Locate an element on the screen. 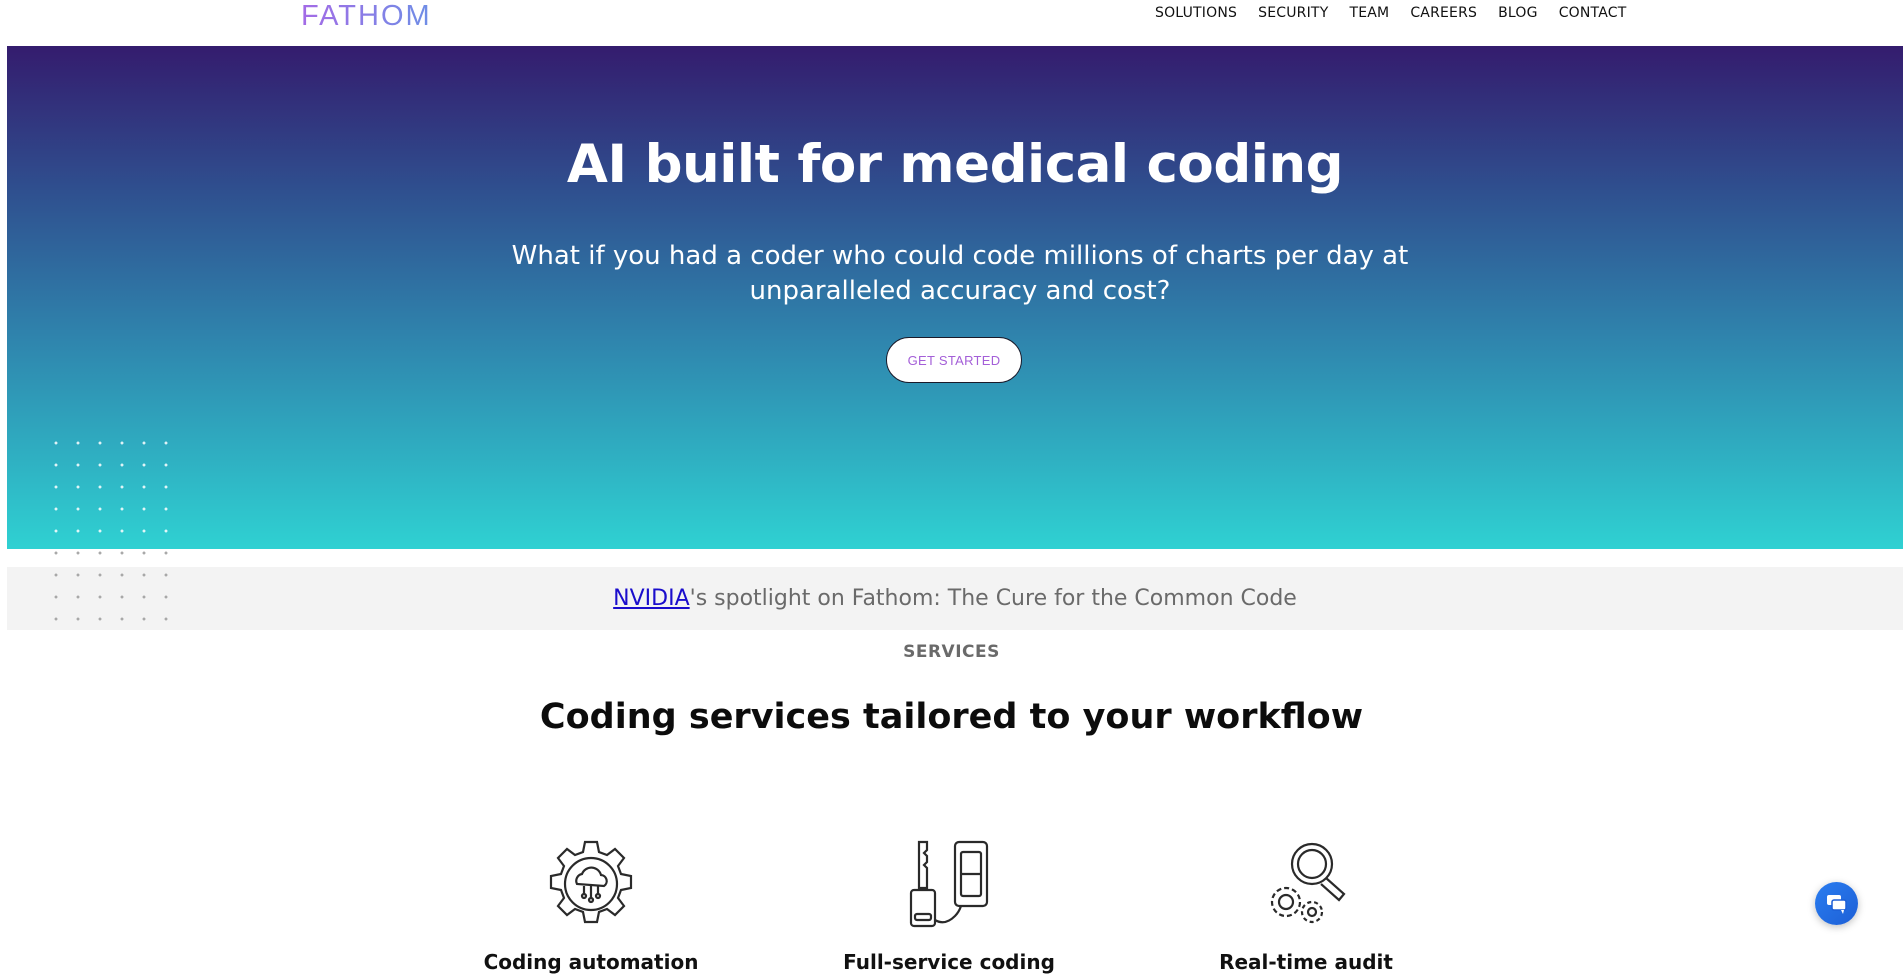 This screenshot has width=1903, height=975. service-real-time-audit: Real-time audit is located at coordinates (1306, 906).